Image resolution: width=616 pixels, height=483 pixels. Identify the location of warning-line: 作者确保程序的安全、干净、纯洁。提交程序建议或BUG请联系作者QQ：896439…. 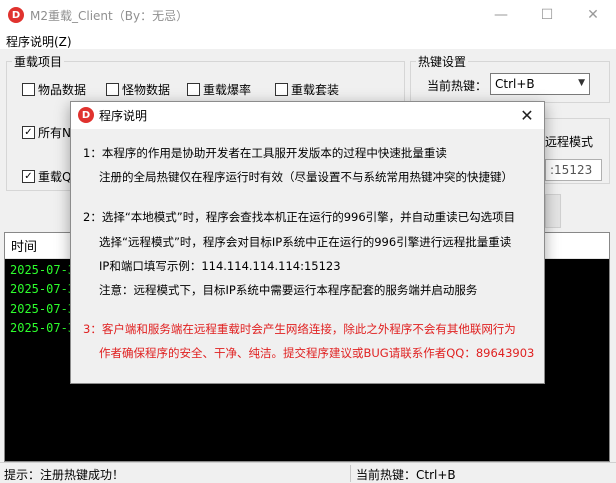
(317, 353).